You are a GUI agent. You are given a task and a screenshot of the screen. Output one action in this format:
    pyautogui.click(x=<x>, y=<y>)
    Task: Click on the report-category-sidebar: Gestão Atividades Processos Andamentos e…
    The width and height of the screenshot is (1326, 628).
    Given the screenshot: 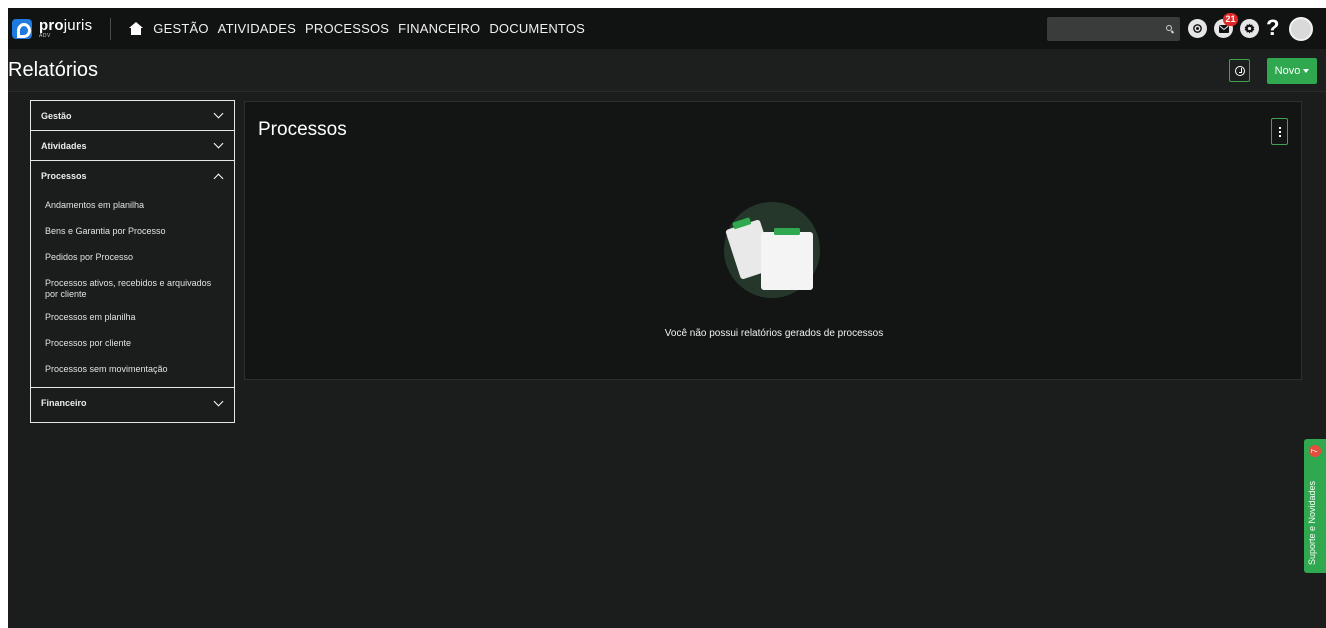 What is the action you would take?
    pyautogui.click(x=132, y=261)
    